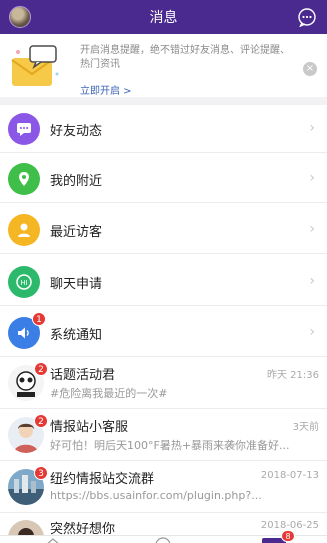 Image resolution: width=327 pixels, height=543 pixels. Describe the element at coordinates (41, 473) in the screenshot. I see `unread-badge: 3` at that location.